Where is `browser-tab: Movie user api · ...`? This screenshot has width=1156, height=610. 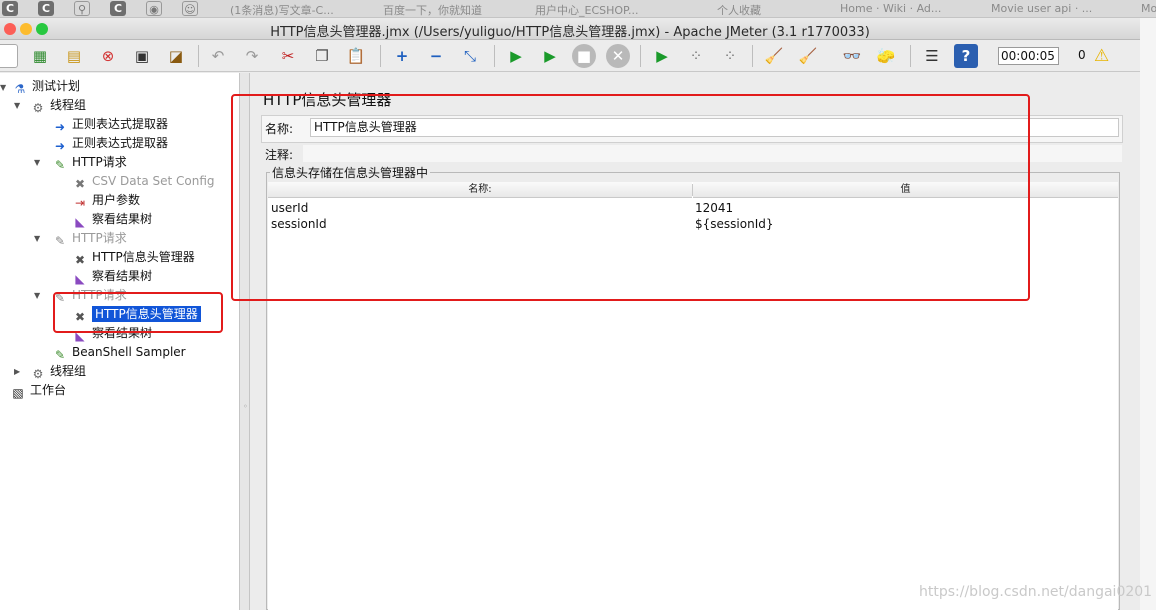 browser-tab: Movie user api · ... is located at coordinates (1041, 8).